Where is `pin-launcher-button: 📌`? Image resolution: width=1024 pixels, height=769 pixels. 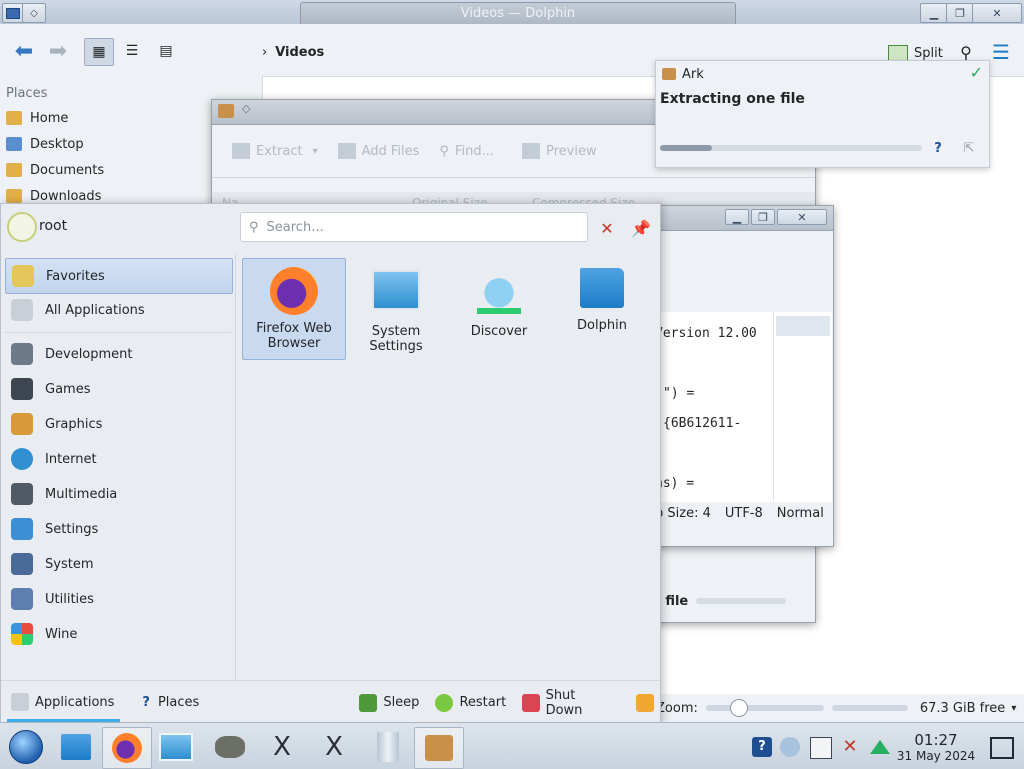
pin-launcher-button: 📌 is located at coordinates (641, 228).